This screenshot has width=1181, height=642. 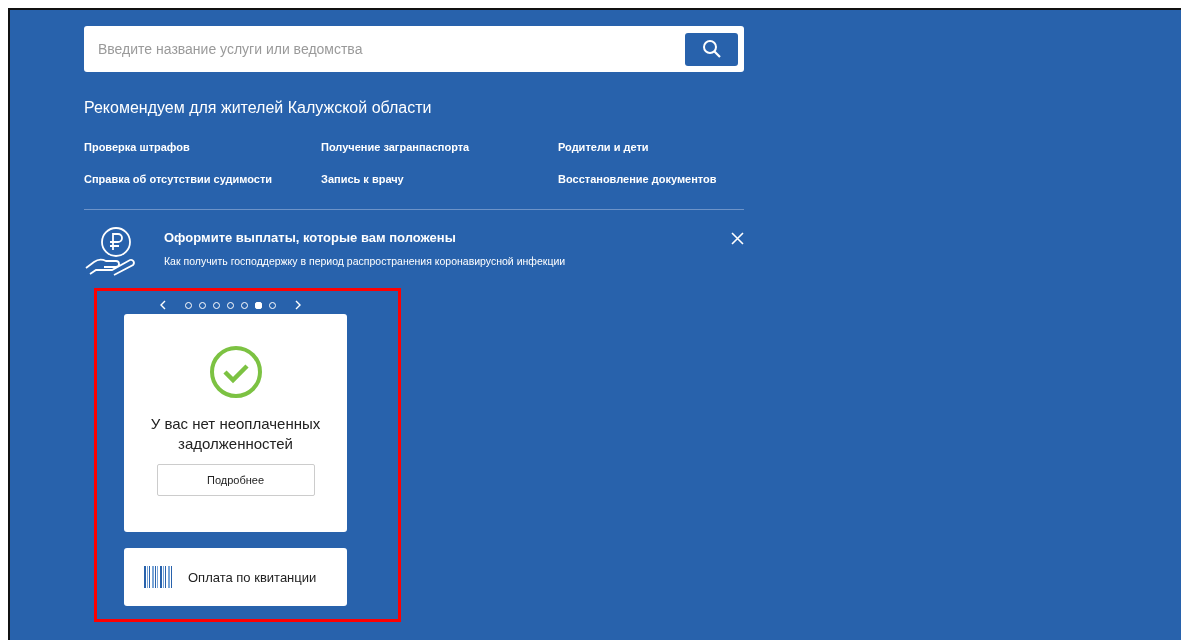 I want to click on search-bar: Введите название услуги или ведомства, so click(x=414, y=49).